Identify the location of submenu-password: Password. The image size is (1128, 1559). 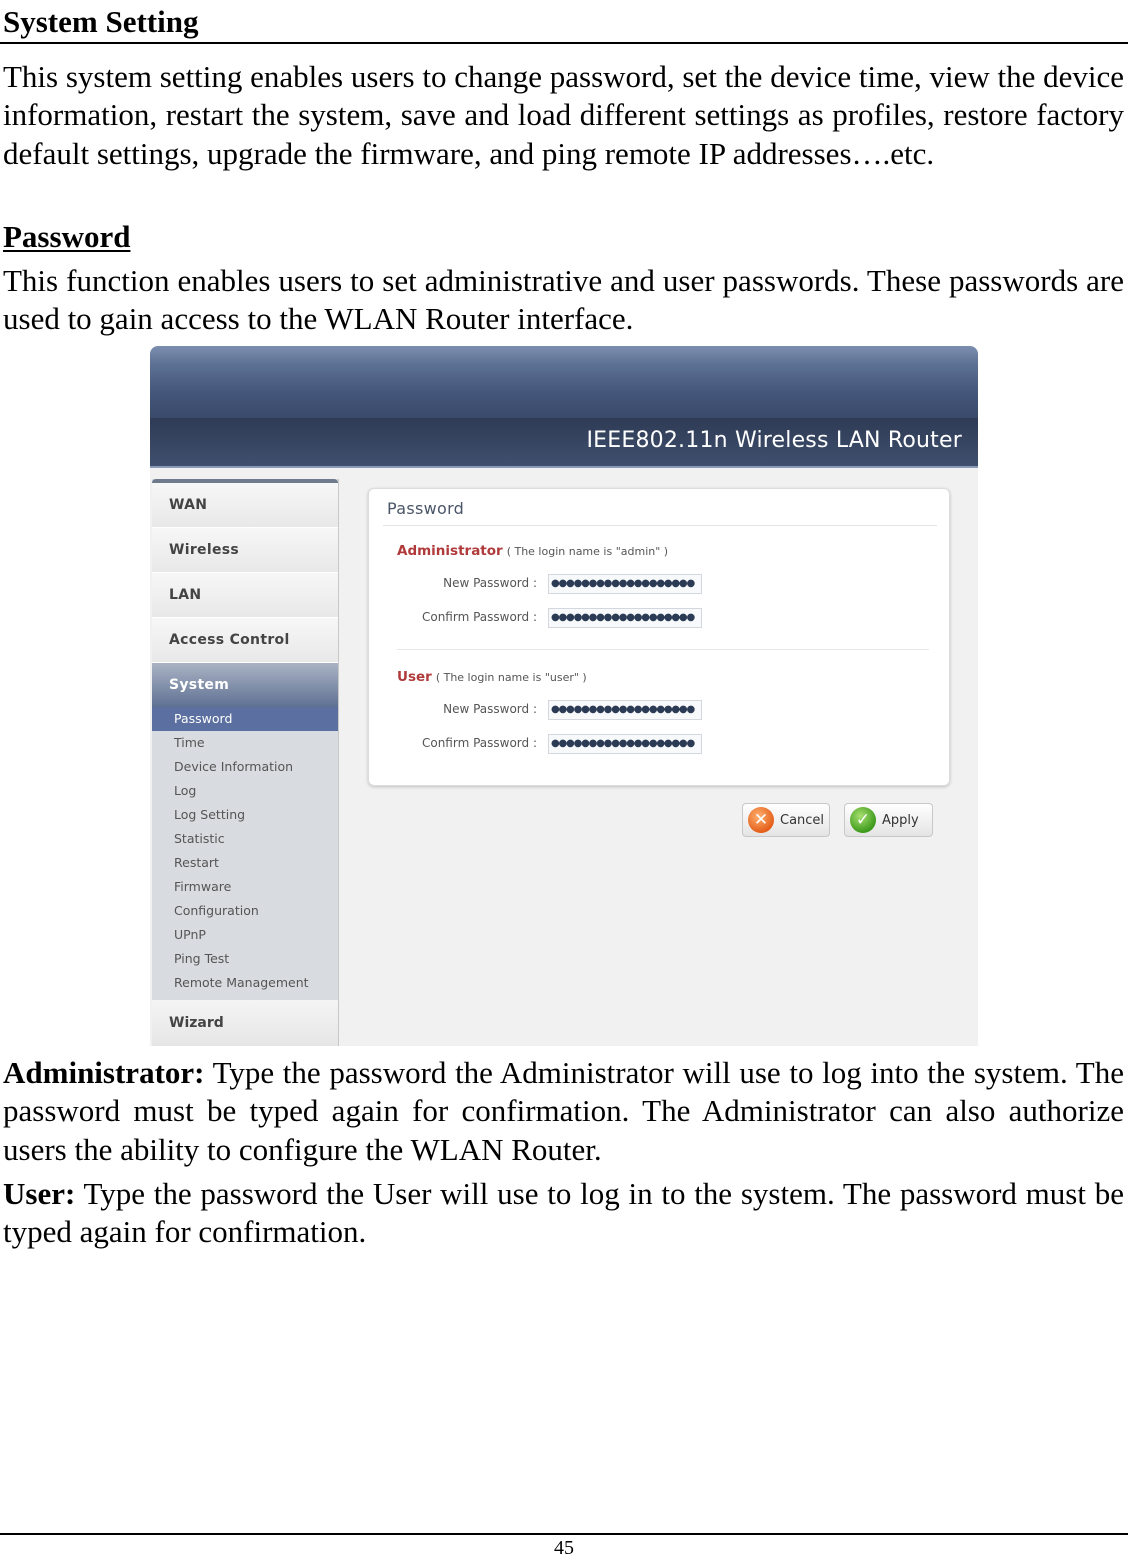
(245, 719).